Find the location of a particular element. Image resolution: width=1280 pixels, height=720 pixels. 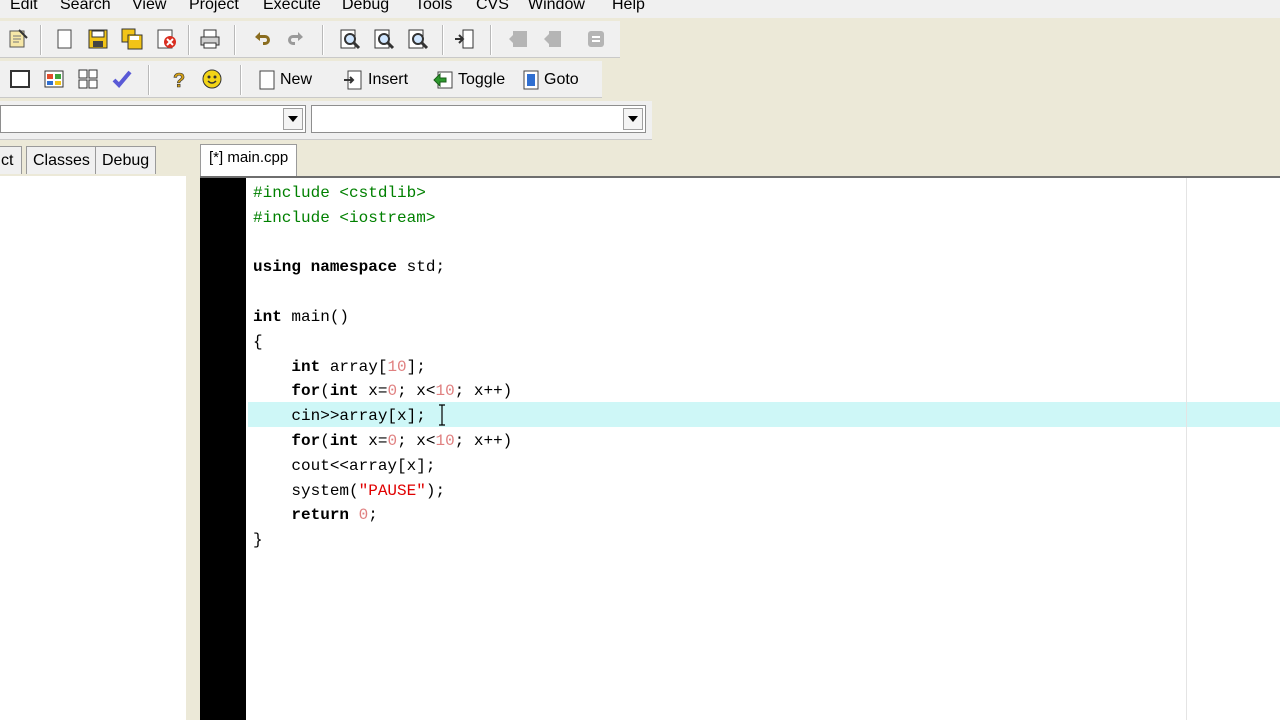

panel-splitter is located at coordinates (193, 448).